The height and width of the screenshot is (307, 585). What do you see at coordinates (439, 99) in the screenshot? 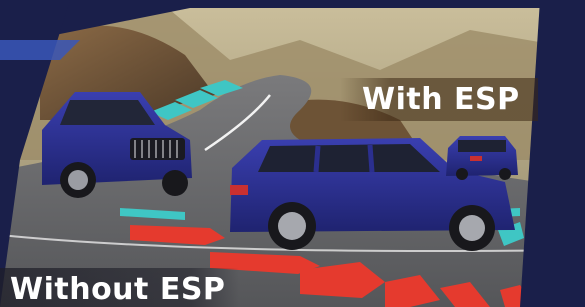
I see `with-esp-label: With ESP` at bounding box center [439, 99].